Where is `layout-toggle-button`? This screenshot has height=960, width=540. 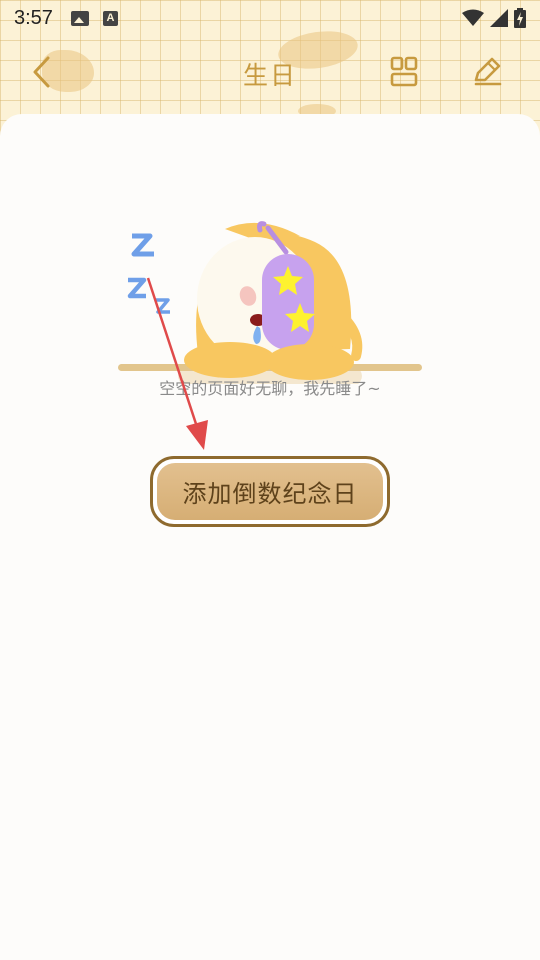
layout-toggle-button is located at coordinates (404, 72).